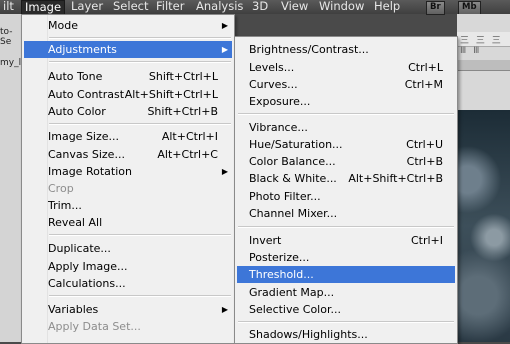 The image size is (510, 344). What do you see at coordinates (341, 7) in the screenshot?
I see `menu-window: Window` at bounding box center [341, 7].